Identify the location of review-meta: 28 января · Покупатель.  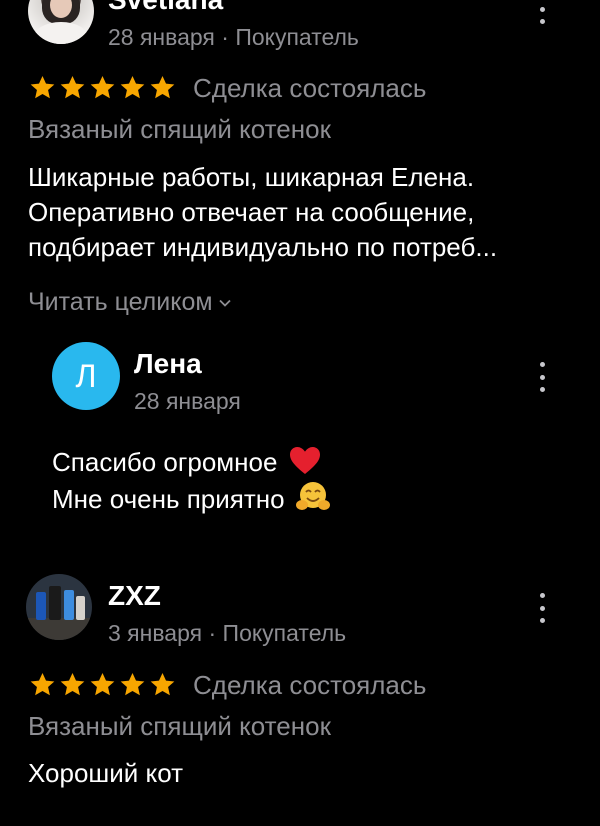
(233, 37).